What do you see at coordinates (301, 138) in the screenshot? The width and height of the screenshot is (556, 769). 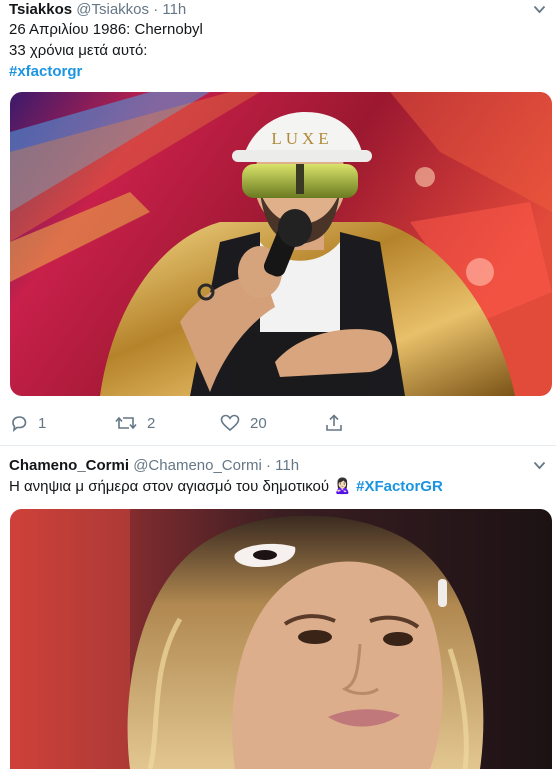 I see `svg-text: LUXE` at bounding box center [301, 138].